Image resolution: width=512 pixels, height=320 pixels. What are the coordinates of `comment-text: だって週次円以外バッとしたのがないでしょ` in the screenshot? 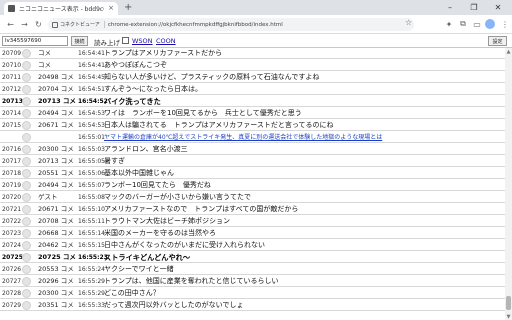 It's located at (174, 305).